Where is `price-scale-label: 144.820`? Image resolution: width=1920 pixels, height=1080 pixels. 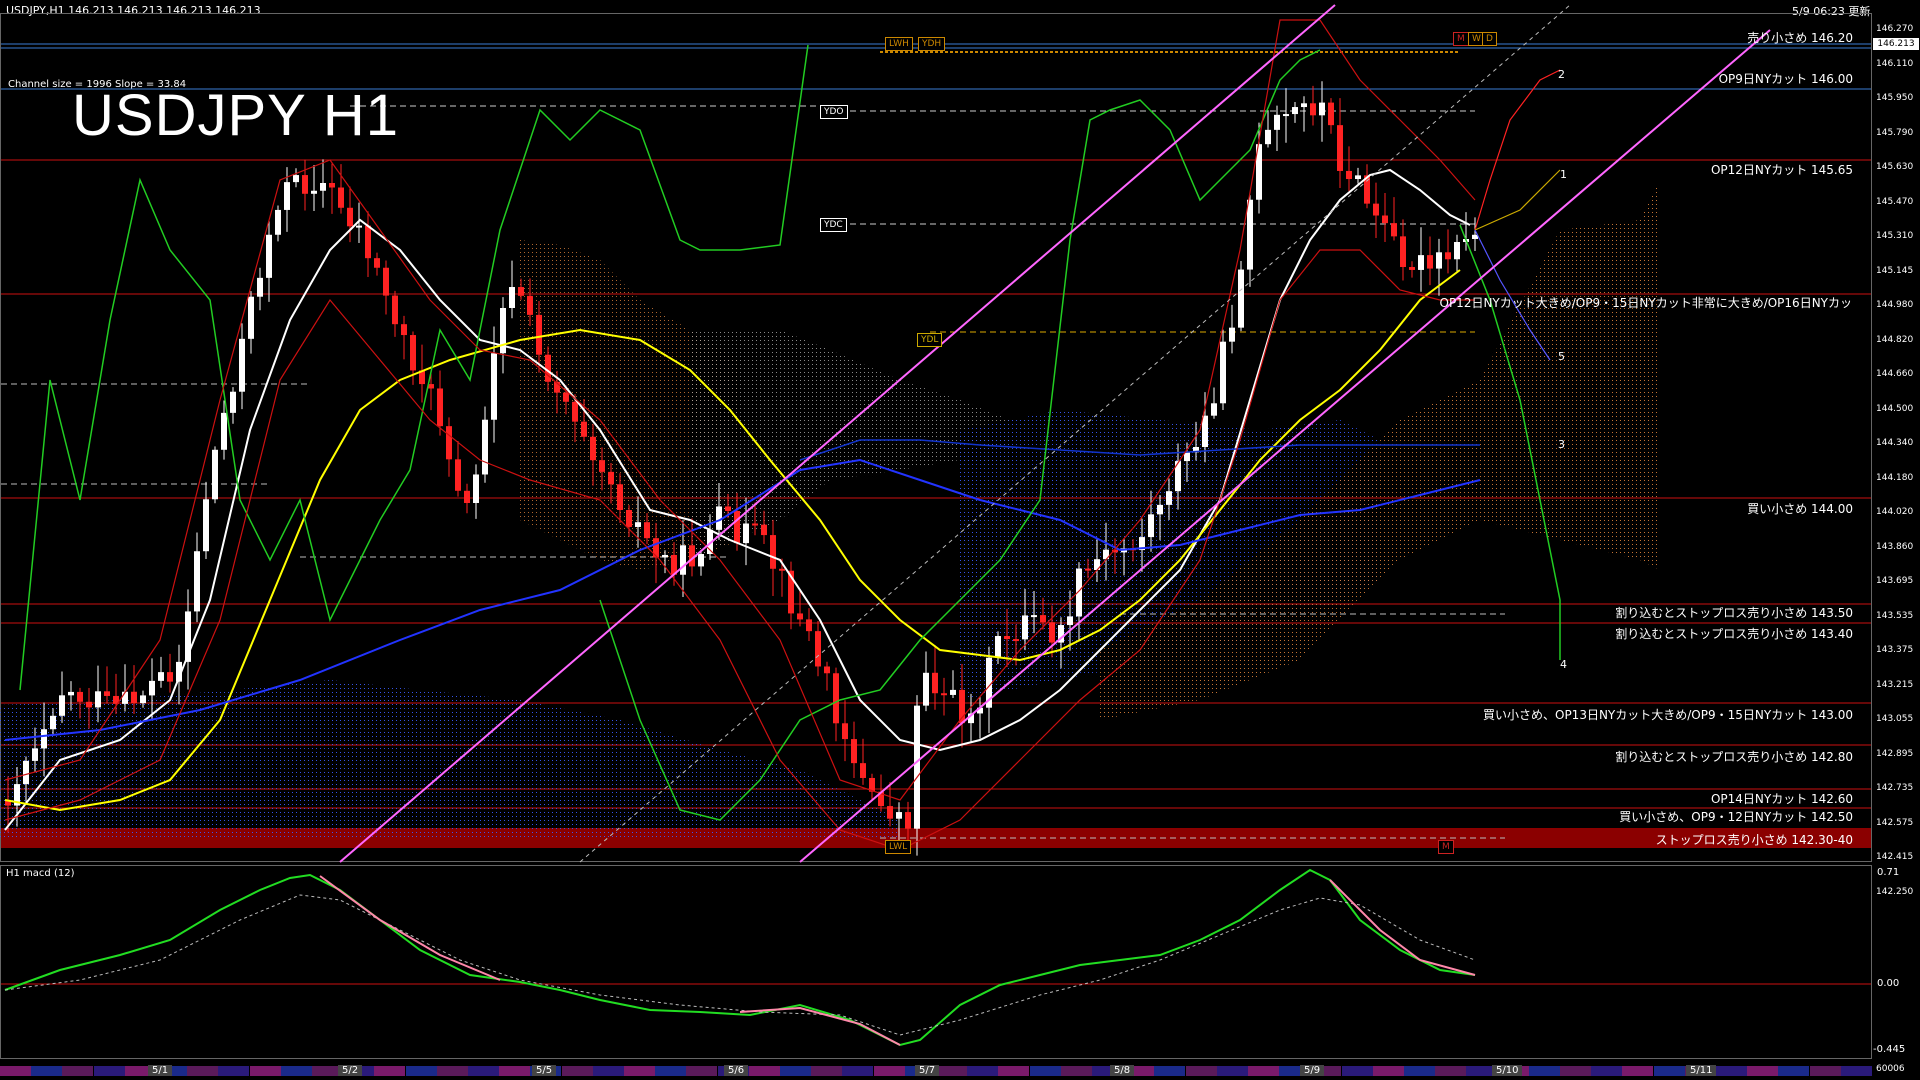 price-scale-label: 144.820 is located at coordinates (1895, 339).